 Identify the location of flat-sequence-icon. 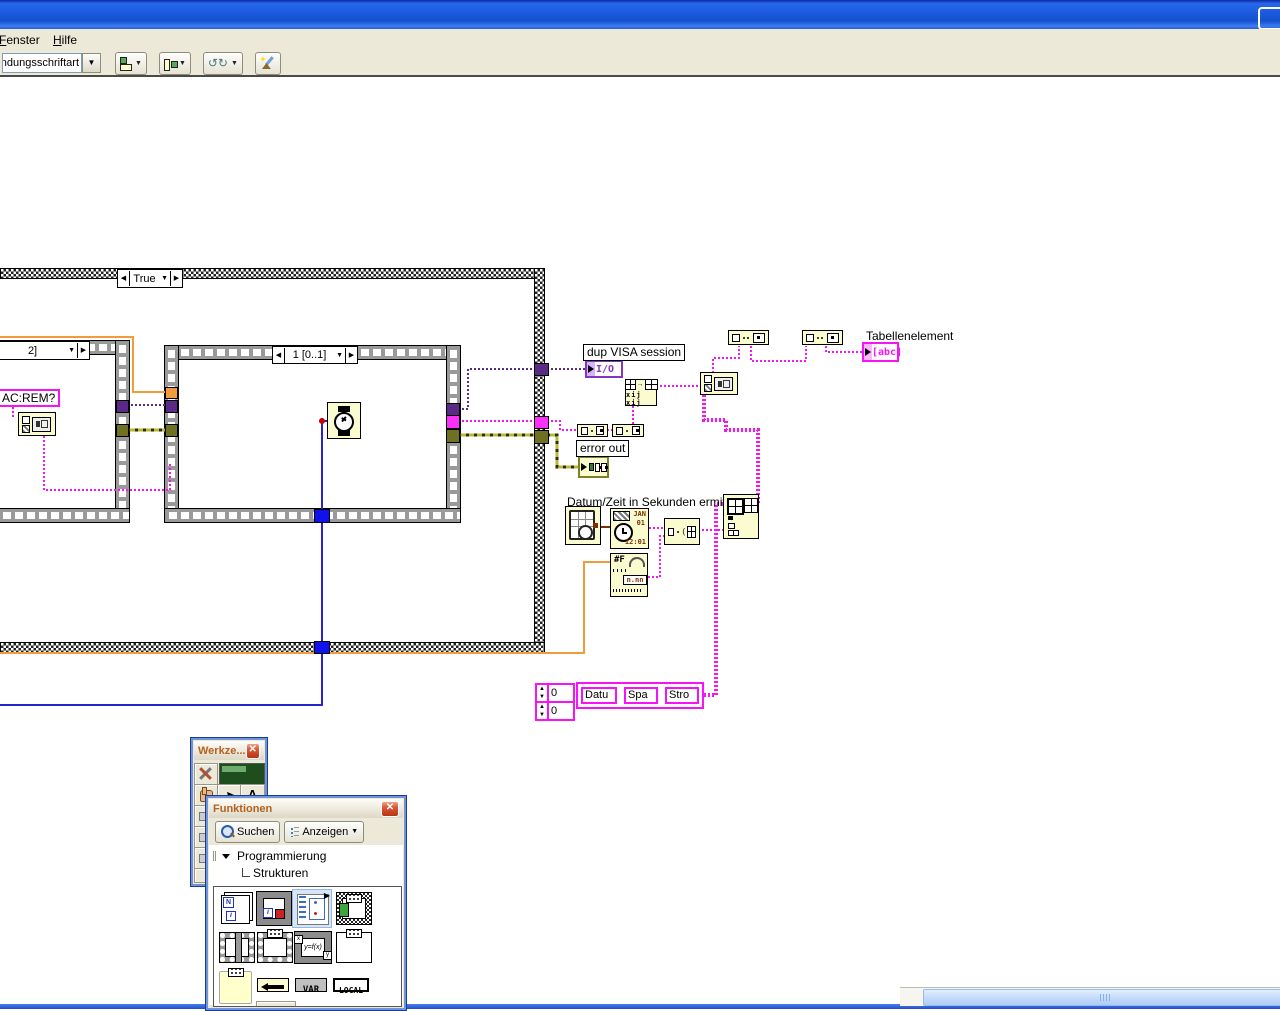
(237, 947).